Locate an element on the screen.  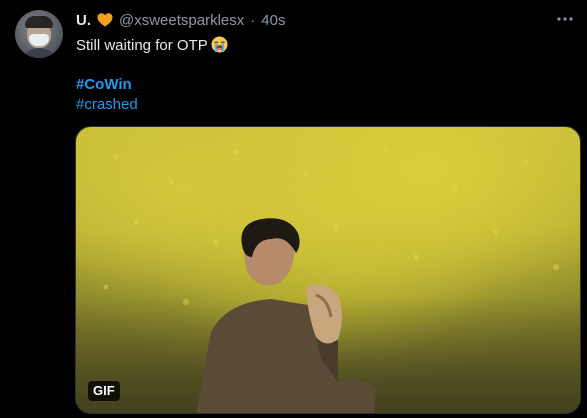
author-name: U. is located at coordinates (83, 20).